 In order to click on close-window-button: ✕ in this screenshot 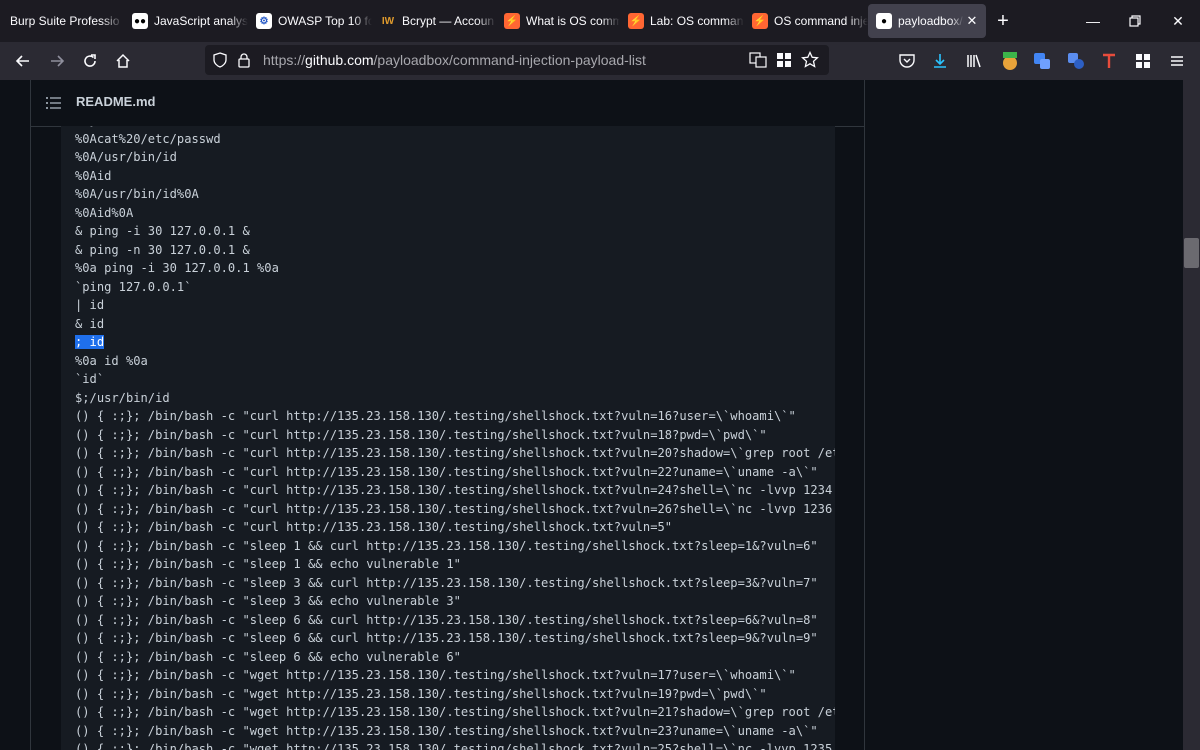, I will do `click(1178, 21)`.